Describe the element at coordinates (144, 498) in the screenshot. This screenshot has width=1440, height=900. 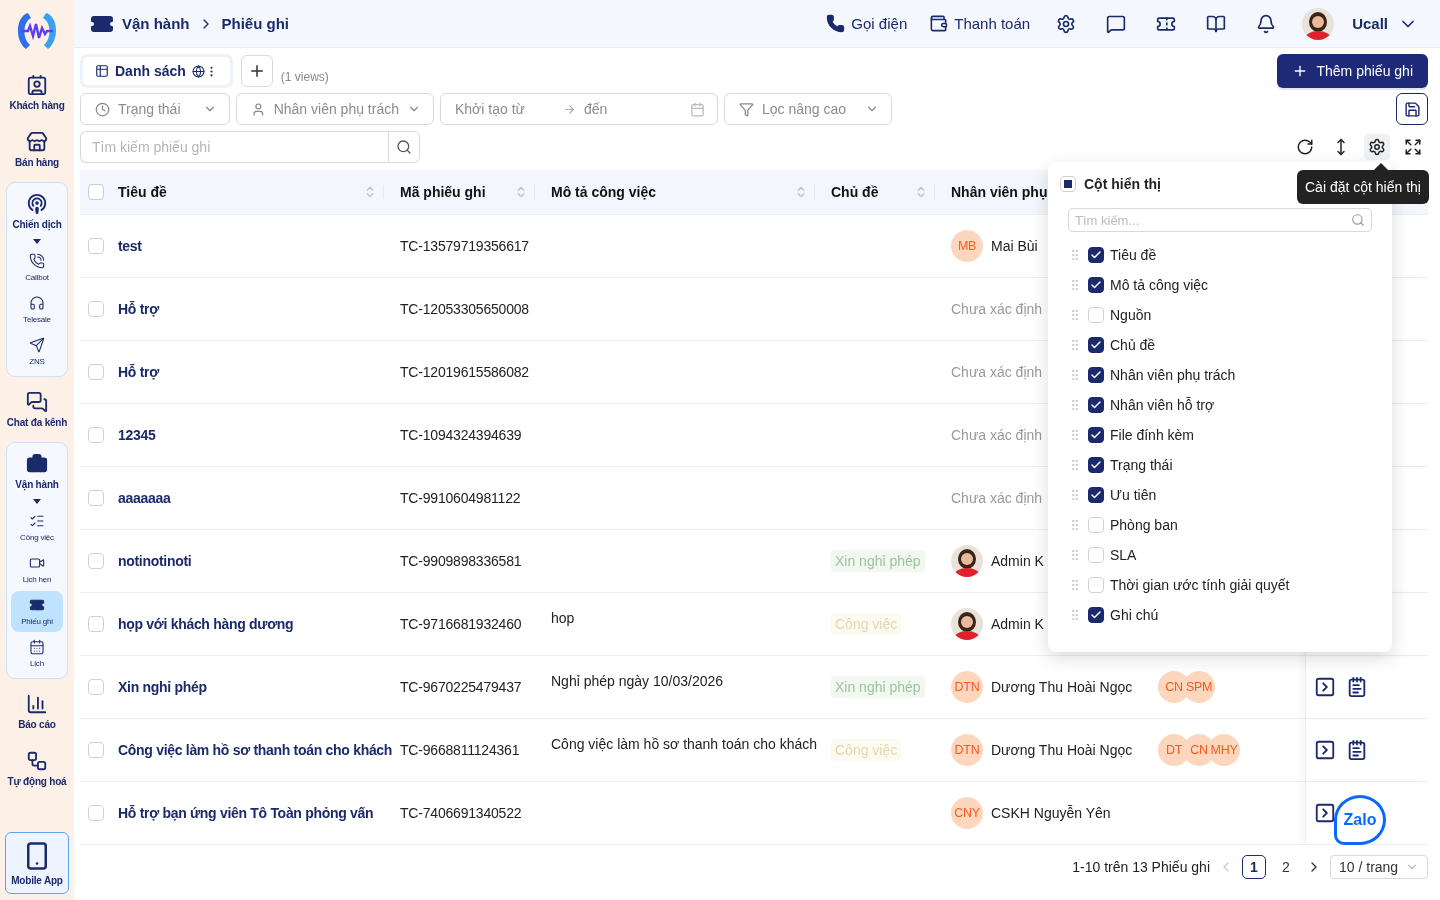
I see `ticket-title: aaaaaaa` at that location.